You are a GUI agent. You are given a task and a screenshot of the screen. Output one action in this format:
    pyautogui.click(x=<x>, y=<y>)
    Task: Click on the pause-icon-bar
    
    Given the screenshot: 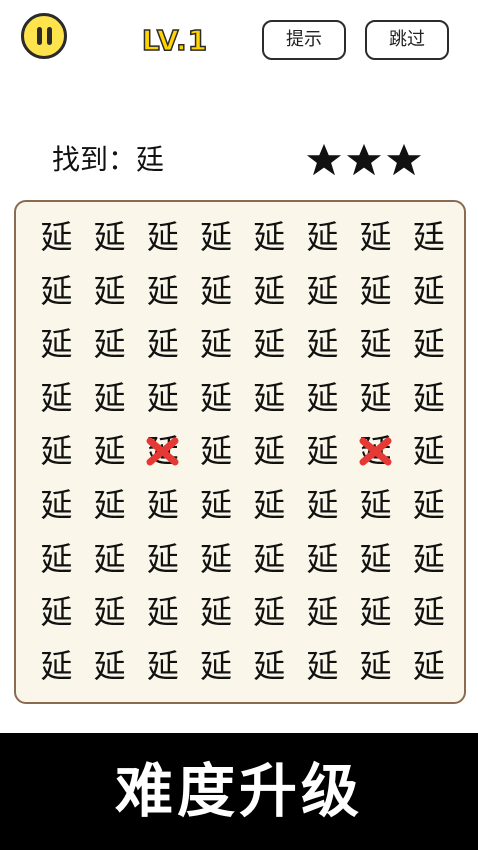 What is the action you would take?
    pyautogui.click(x=49, y=36)
    